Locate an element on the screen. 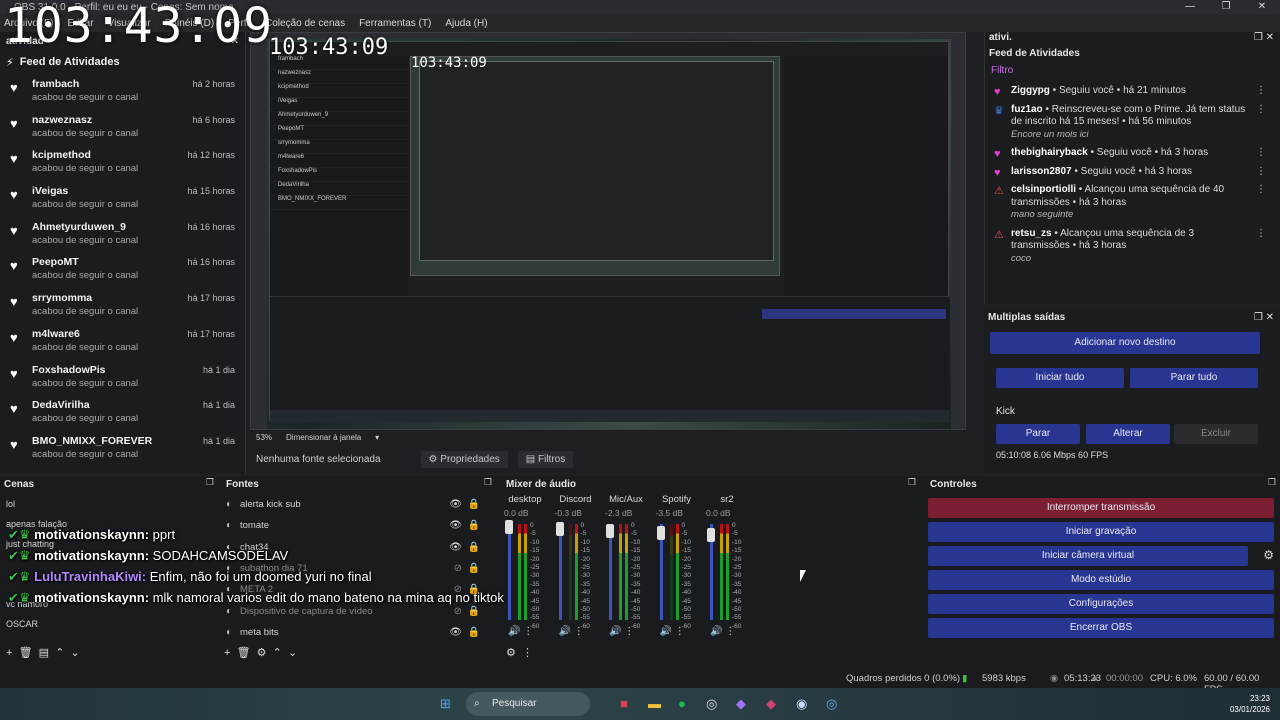 Image resolution: width=1280 pixels, height=720 pixels. filter-icon: ▤ is located at coordinates (44, 653).